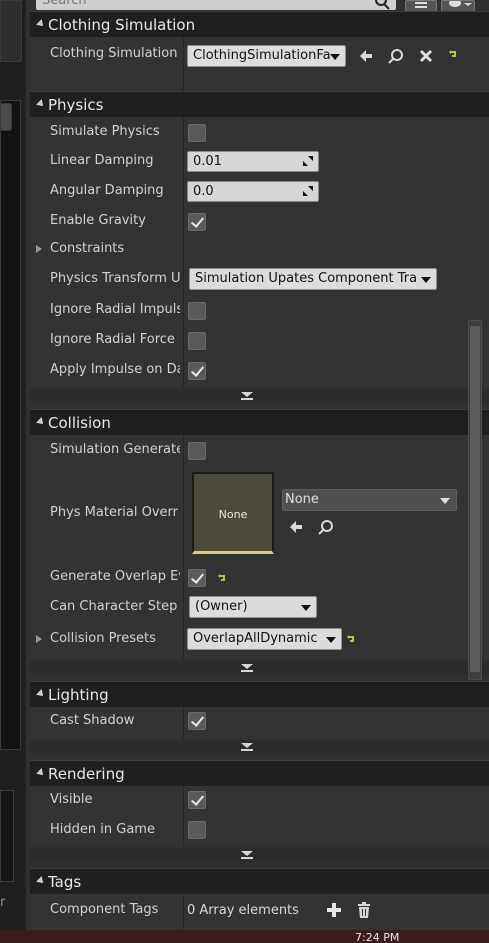 This screenshot has height=943, width=489. I want to click on tags-section: Component Tags 0 Array elements, so click(259, 912).